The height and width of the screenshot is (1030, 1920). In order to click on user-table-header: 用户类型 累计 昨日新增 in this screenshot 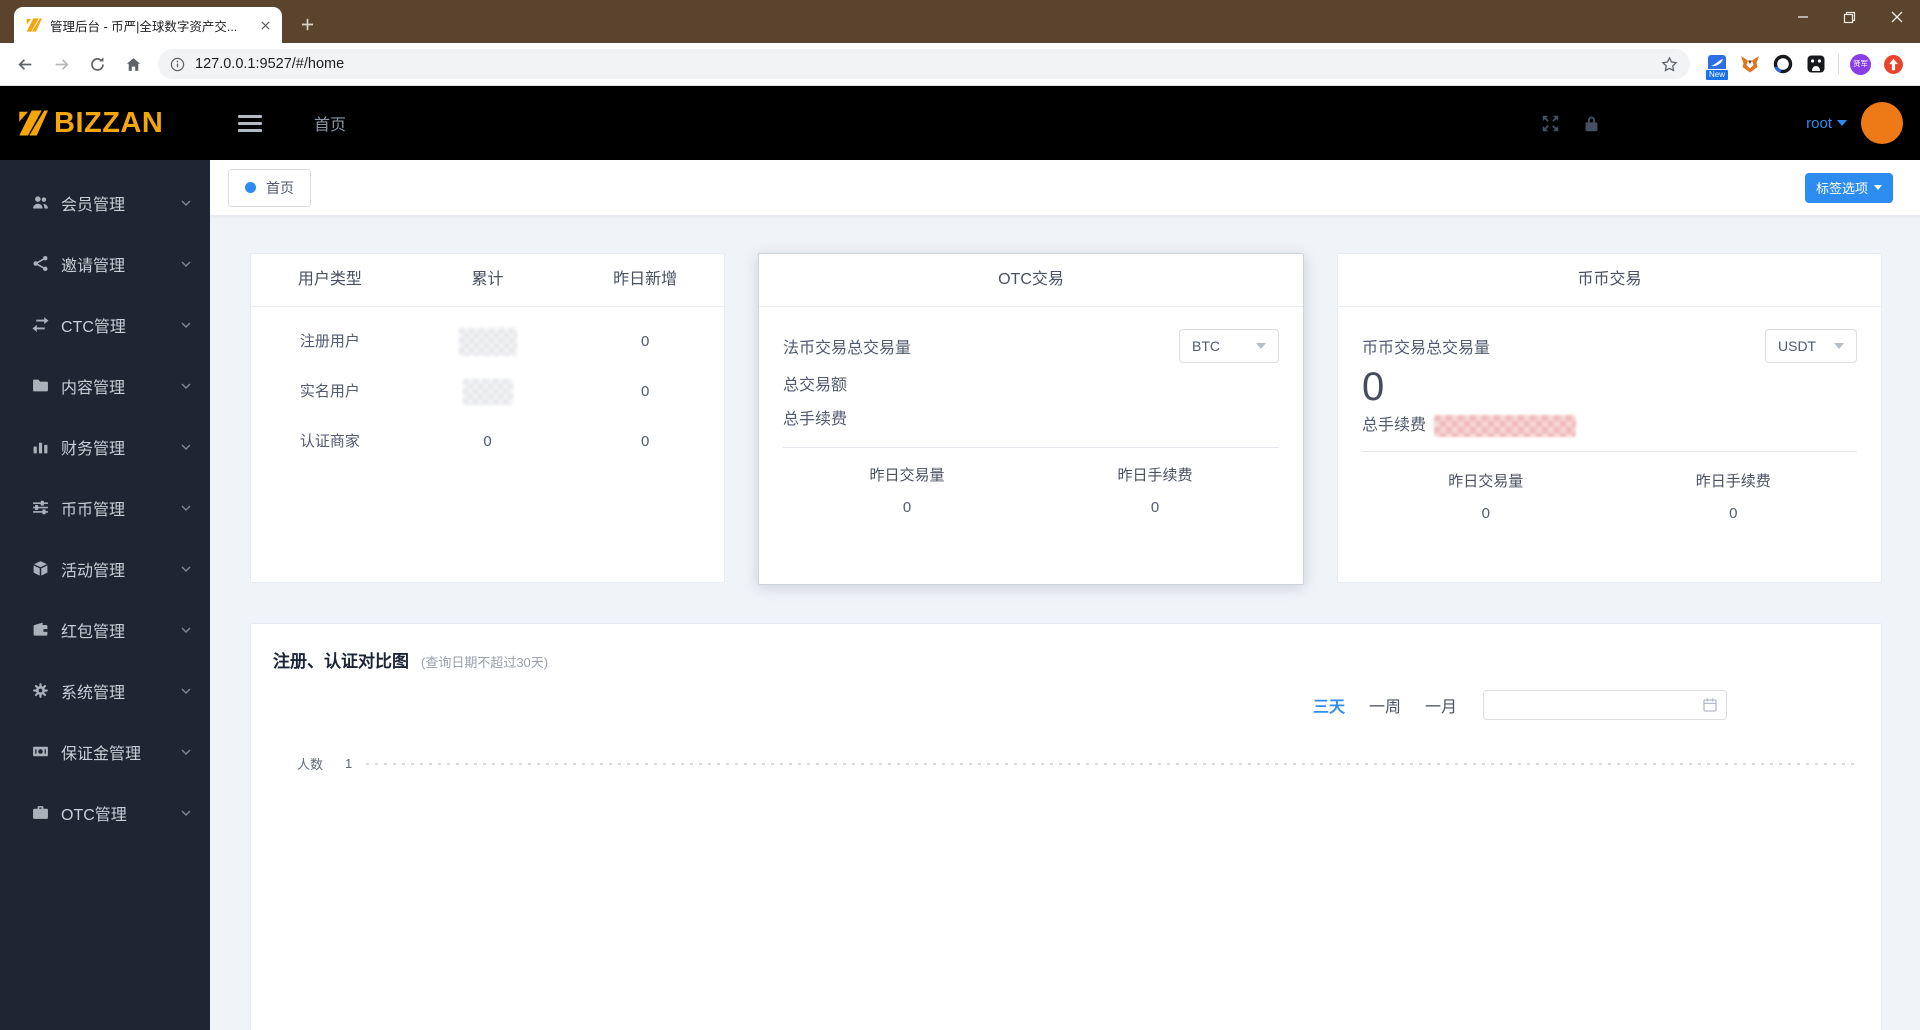, I will do `click(487, 280)`.